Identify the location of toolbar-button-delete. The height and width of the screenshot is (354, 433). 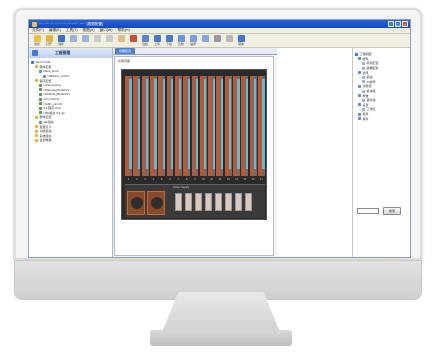
(133, 38).